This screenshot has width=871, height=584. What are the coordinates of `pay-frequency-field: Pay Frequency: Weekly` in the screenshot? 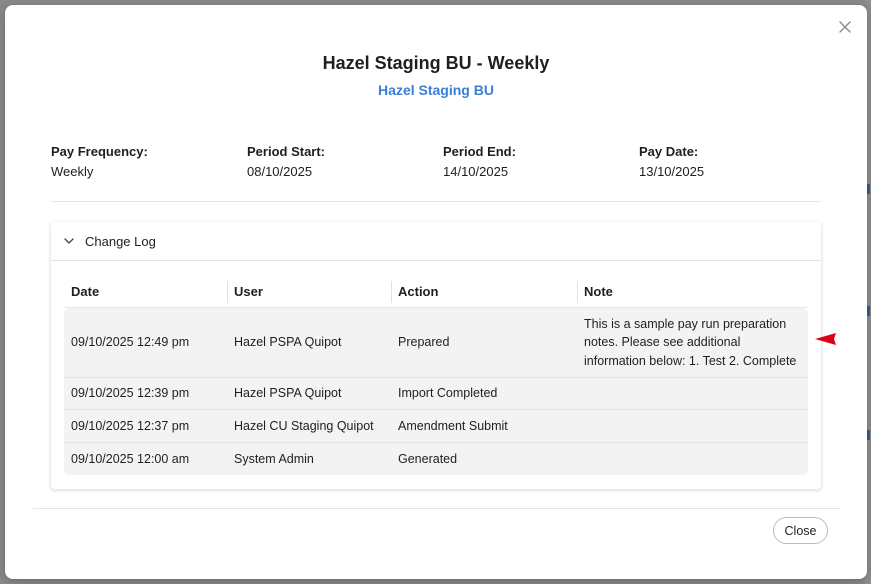 It's located at (146, 161).